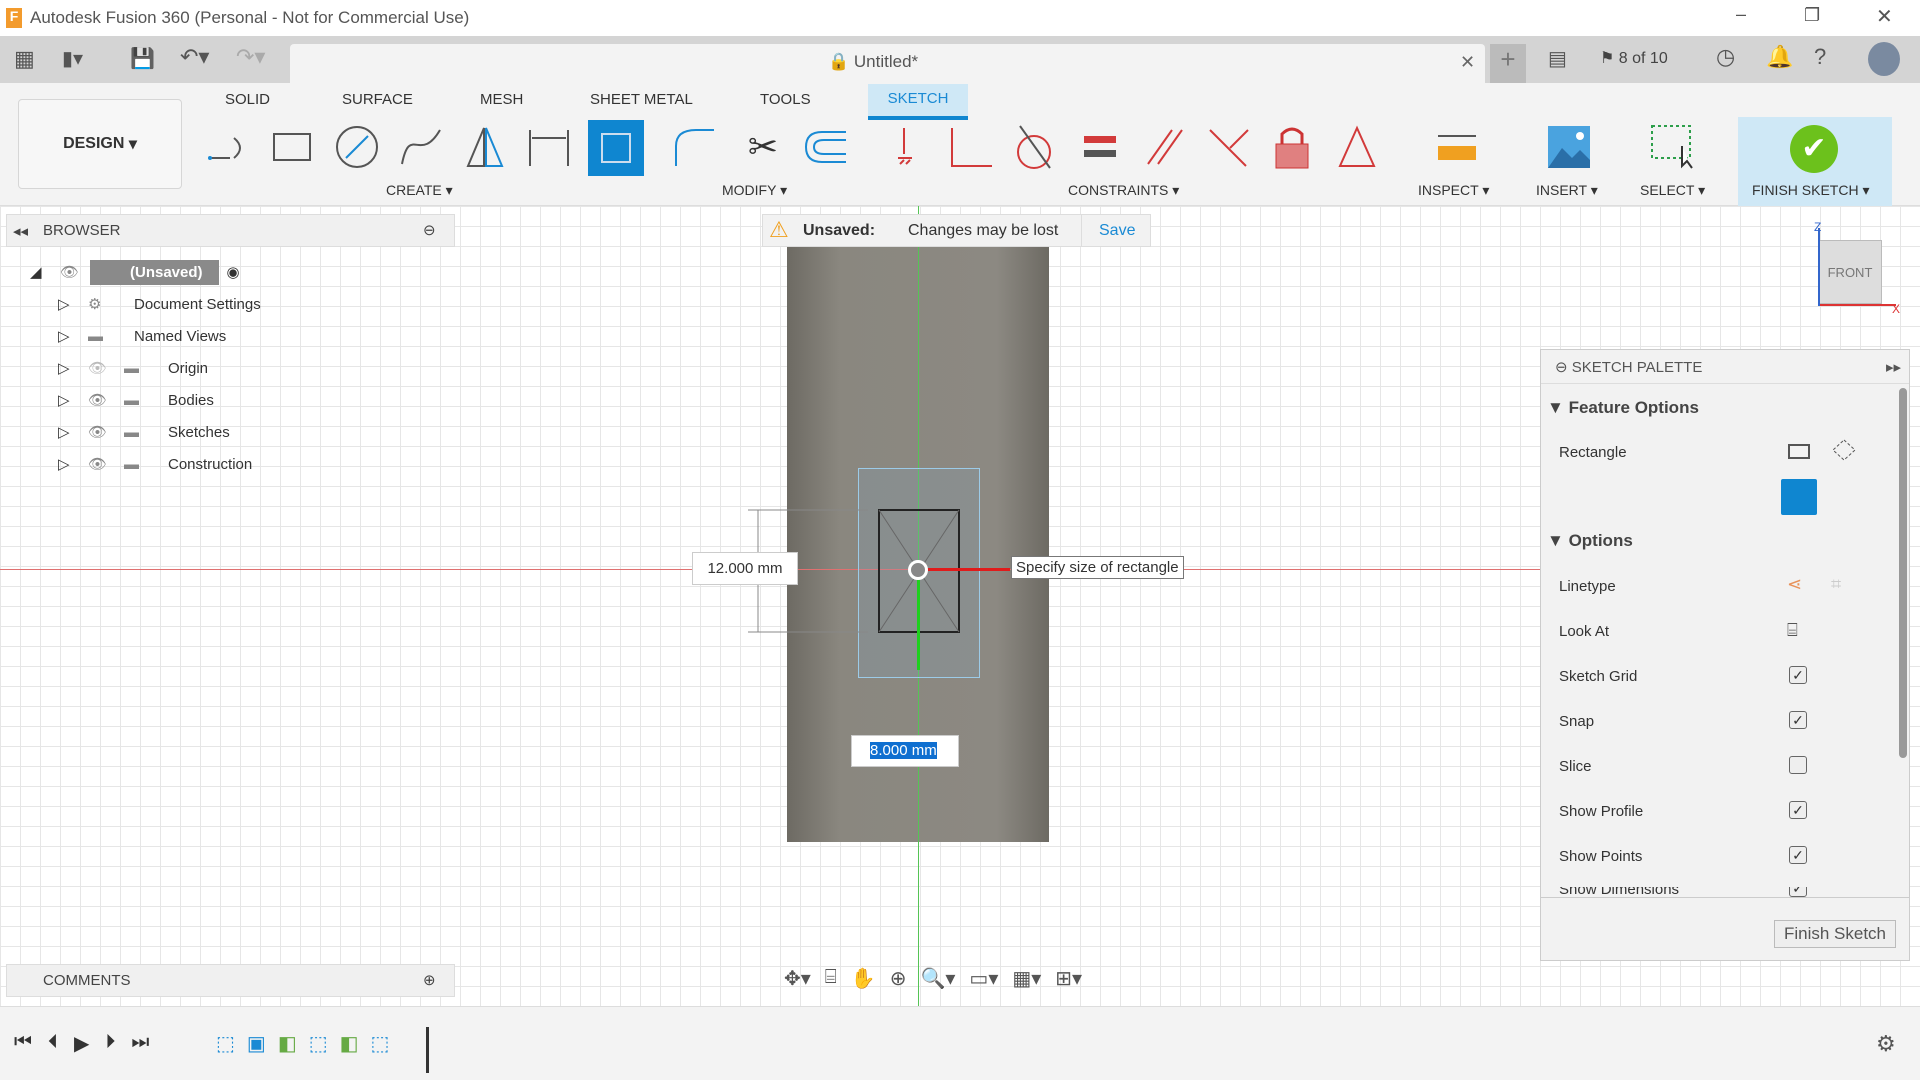  I want to click on offset-tool-icon, so click(825, 147).